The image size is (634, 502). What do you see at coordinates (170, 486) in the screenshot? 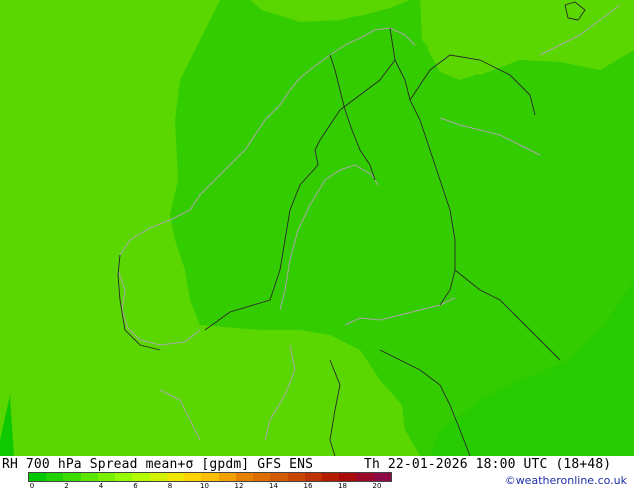
I see `legend-tick-label: 8` at bounding box center [170, 486].